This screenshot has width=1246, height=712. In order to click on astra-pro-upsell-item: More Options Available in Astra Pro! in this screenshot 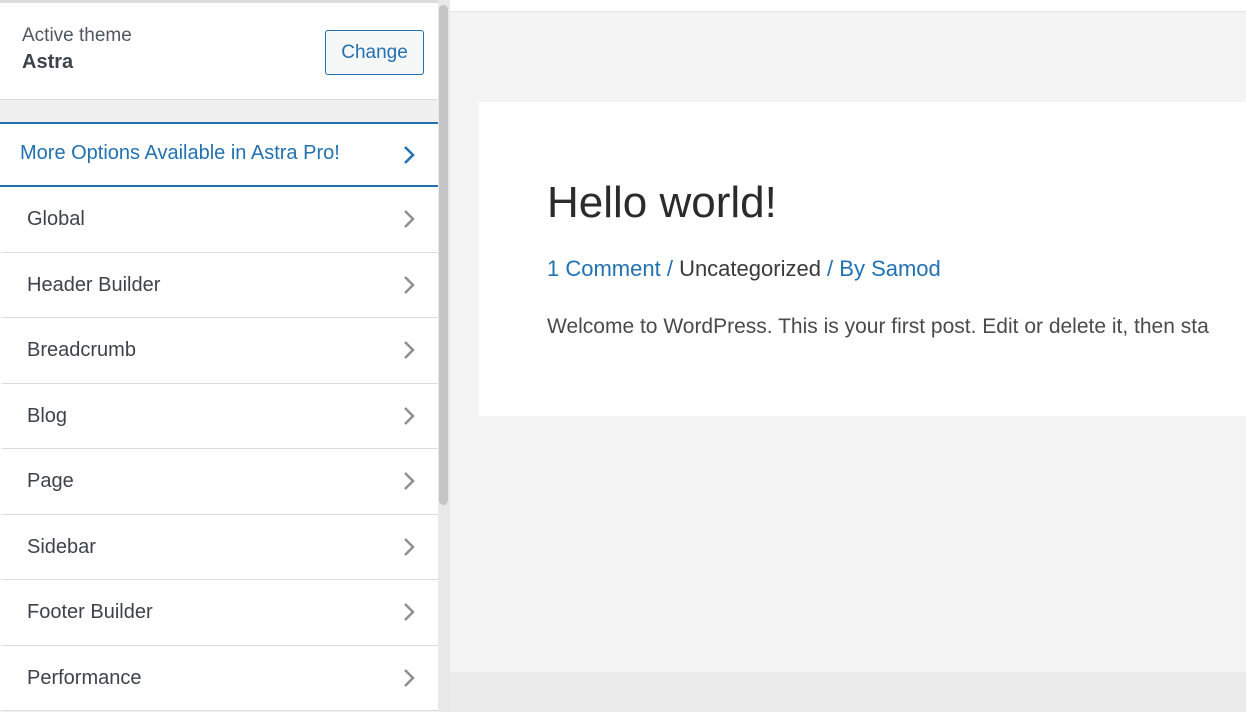, I will do `click(220, 154)`.